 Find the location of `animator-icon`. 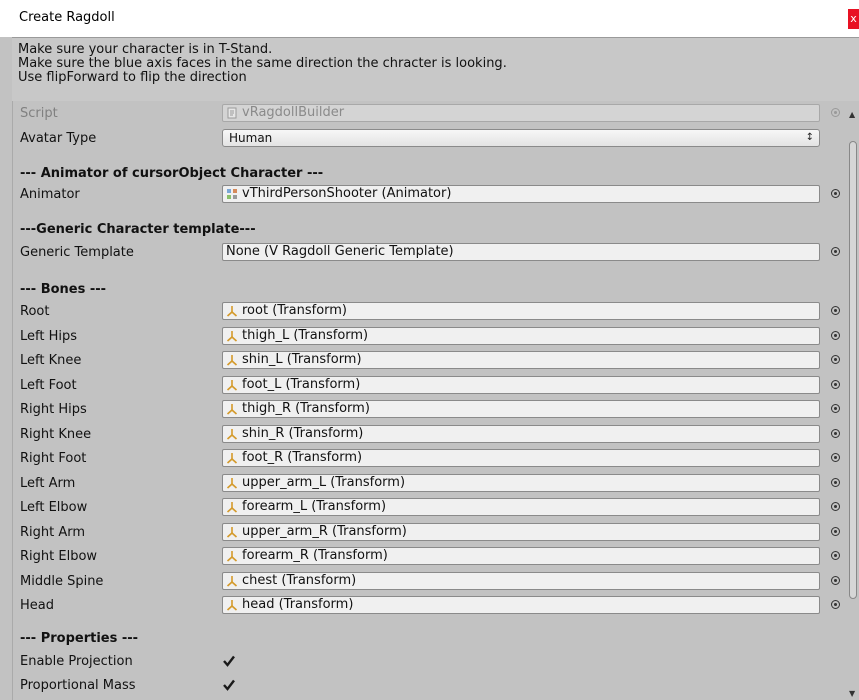

animator-icon is located at coordinates (232, 194).